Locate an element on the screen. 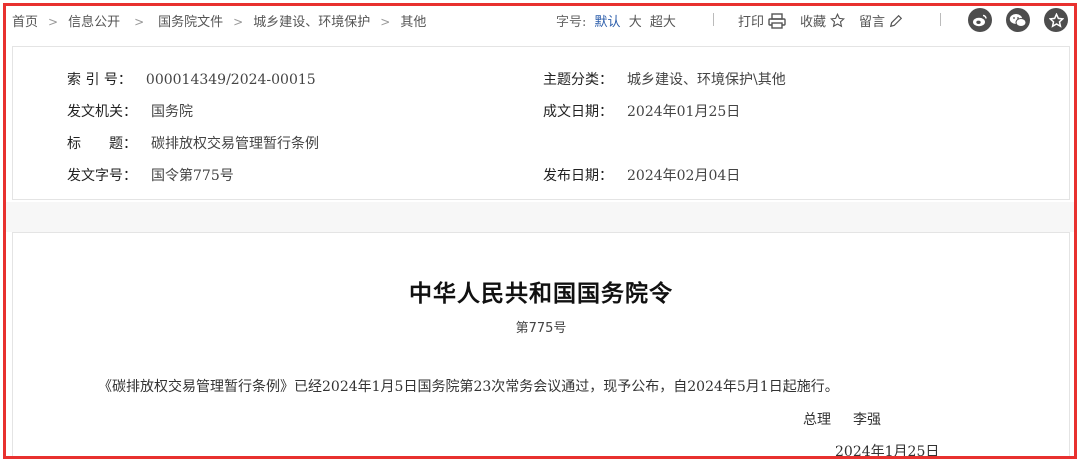 The width and height of the screenshot is (1080, 462). font-size-default: 默认 is located at coordinates (608, 22).